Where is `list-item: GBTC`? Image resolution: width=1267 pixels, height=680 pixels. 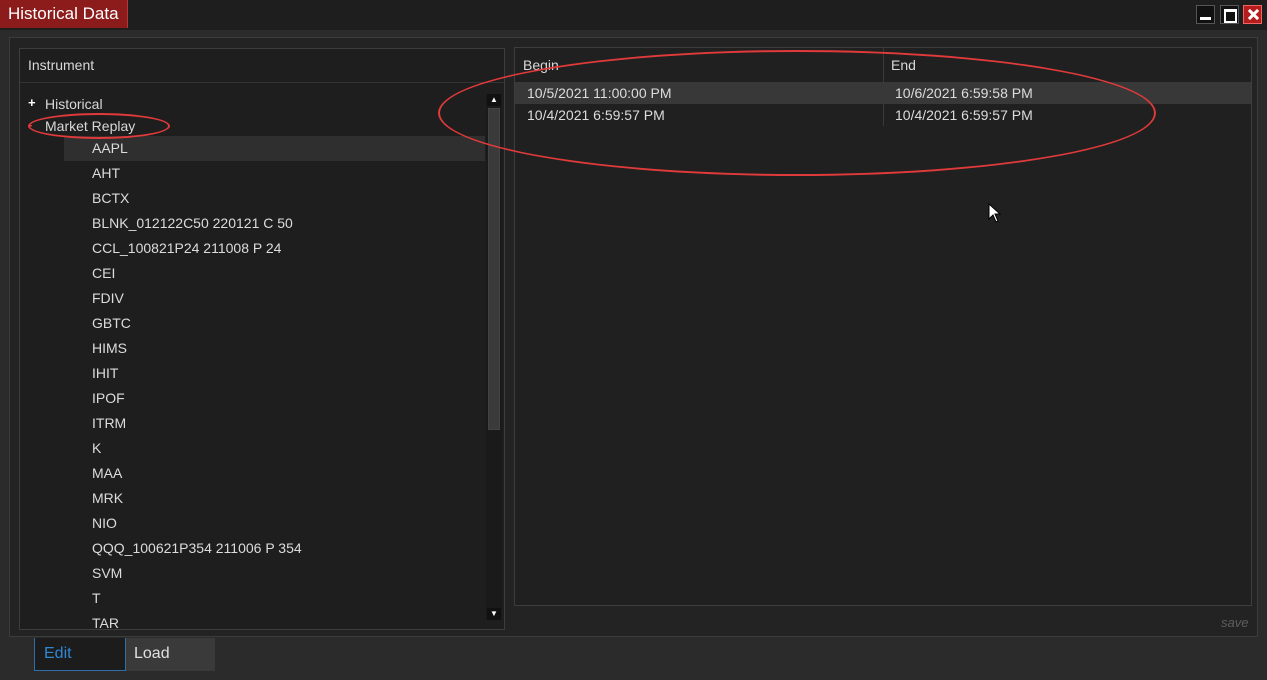
list-item: GBTC is located at coordinates (274, 323).